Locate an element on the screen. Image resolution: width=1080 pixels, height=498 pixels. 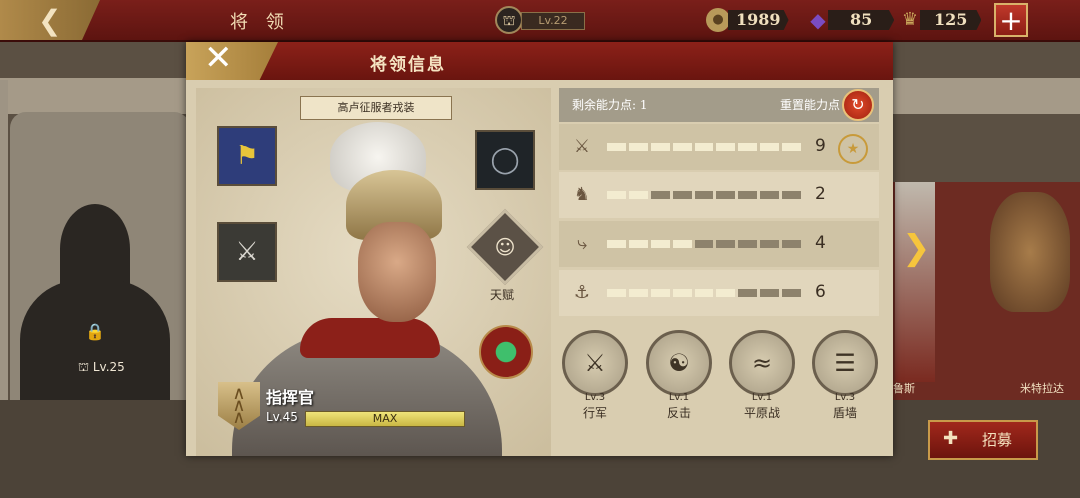
remaining-points-value: 1 is located at coordinates (643, 105).